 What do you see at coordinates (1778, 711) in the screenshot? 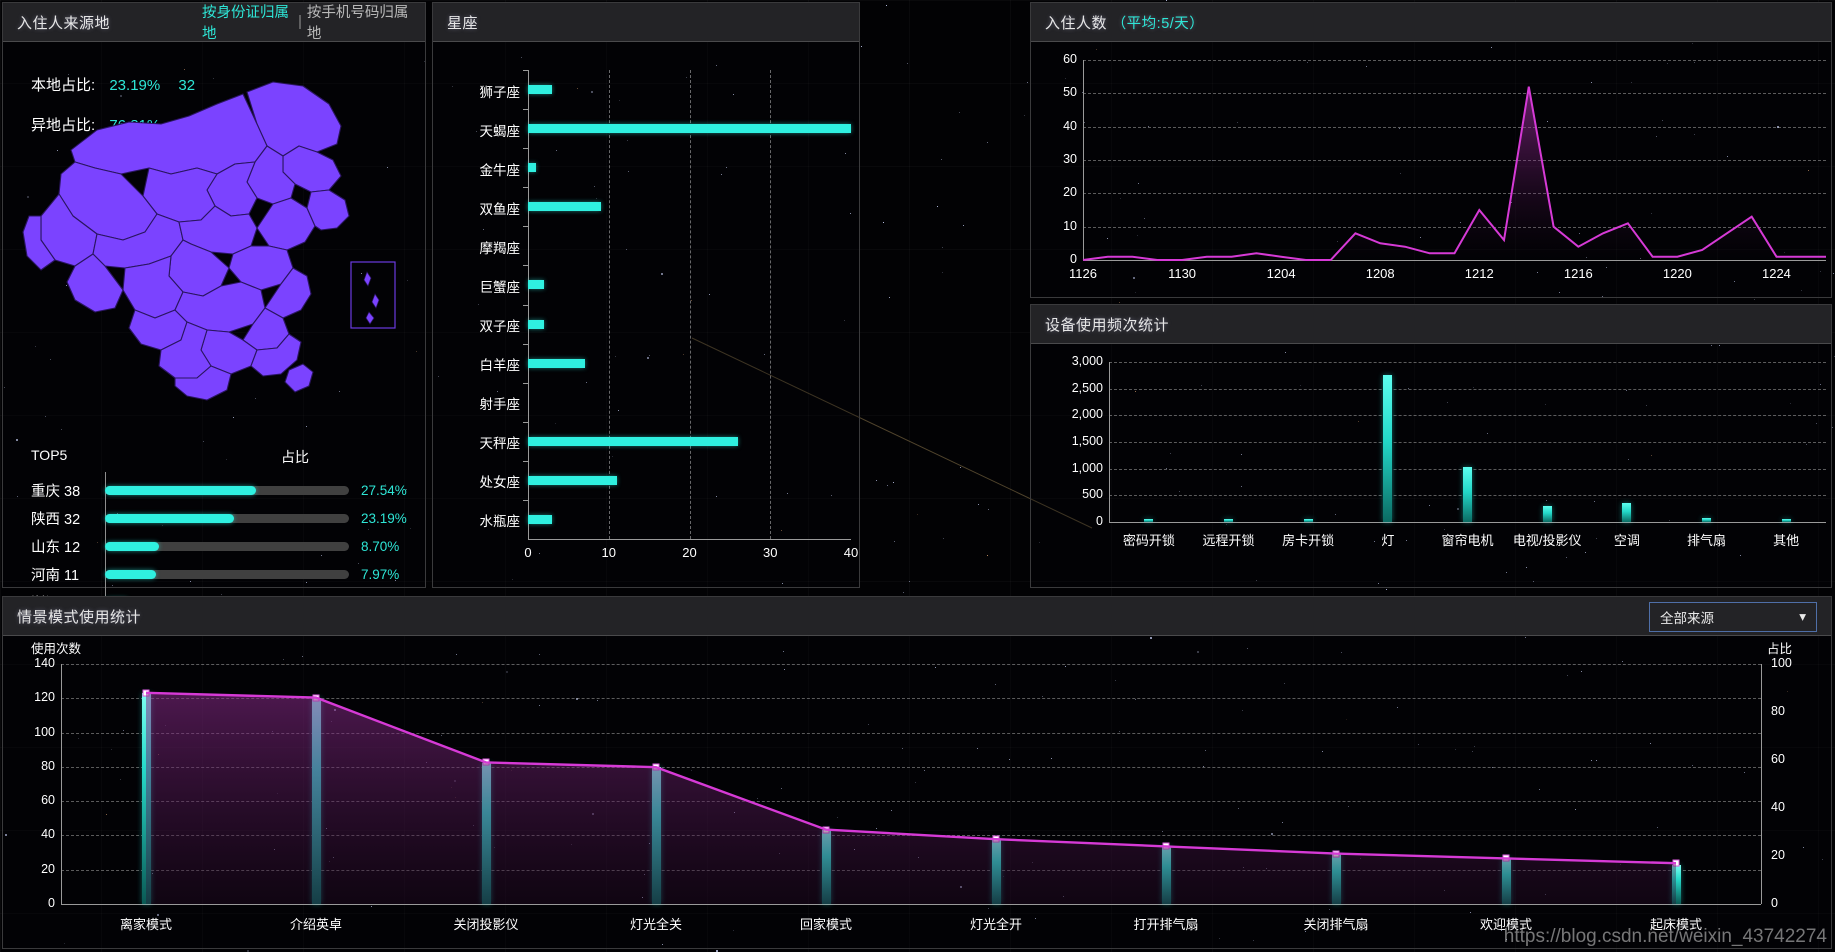
I see `y-tick-label-right: 80` at bounding box center [1778, 711].